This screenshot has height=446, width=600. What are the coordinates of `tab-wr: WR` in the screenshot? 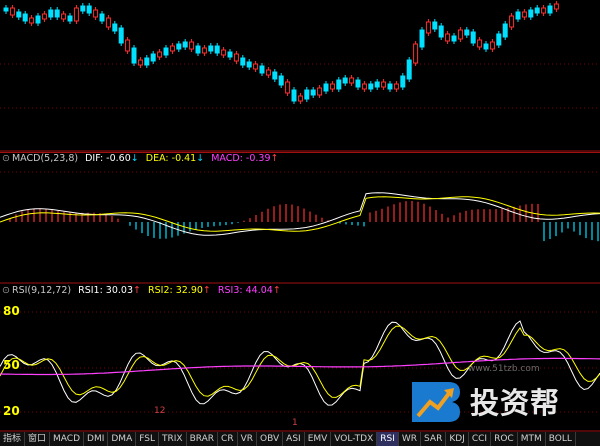 It's located at (410, 439).